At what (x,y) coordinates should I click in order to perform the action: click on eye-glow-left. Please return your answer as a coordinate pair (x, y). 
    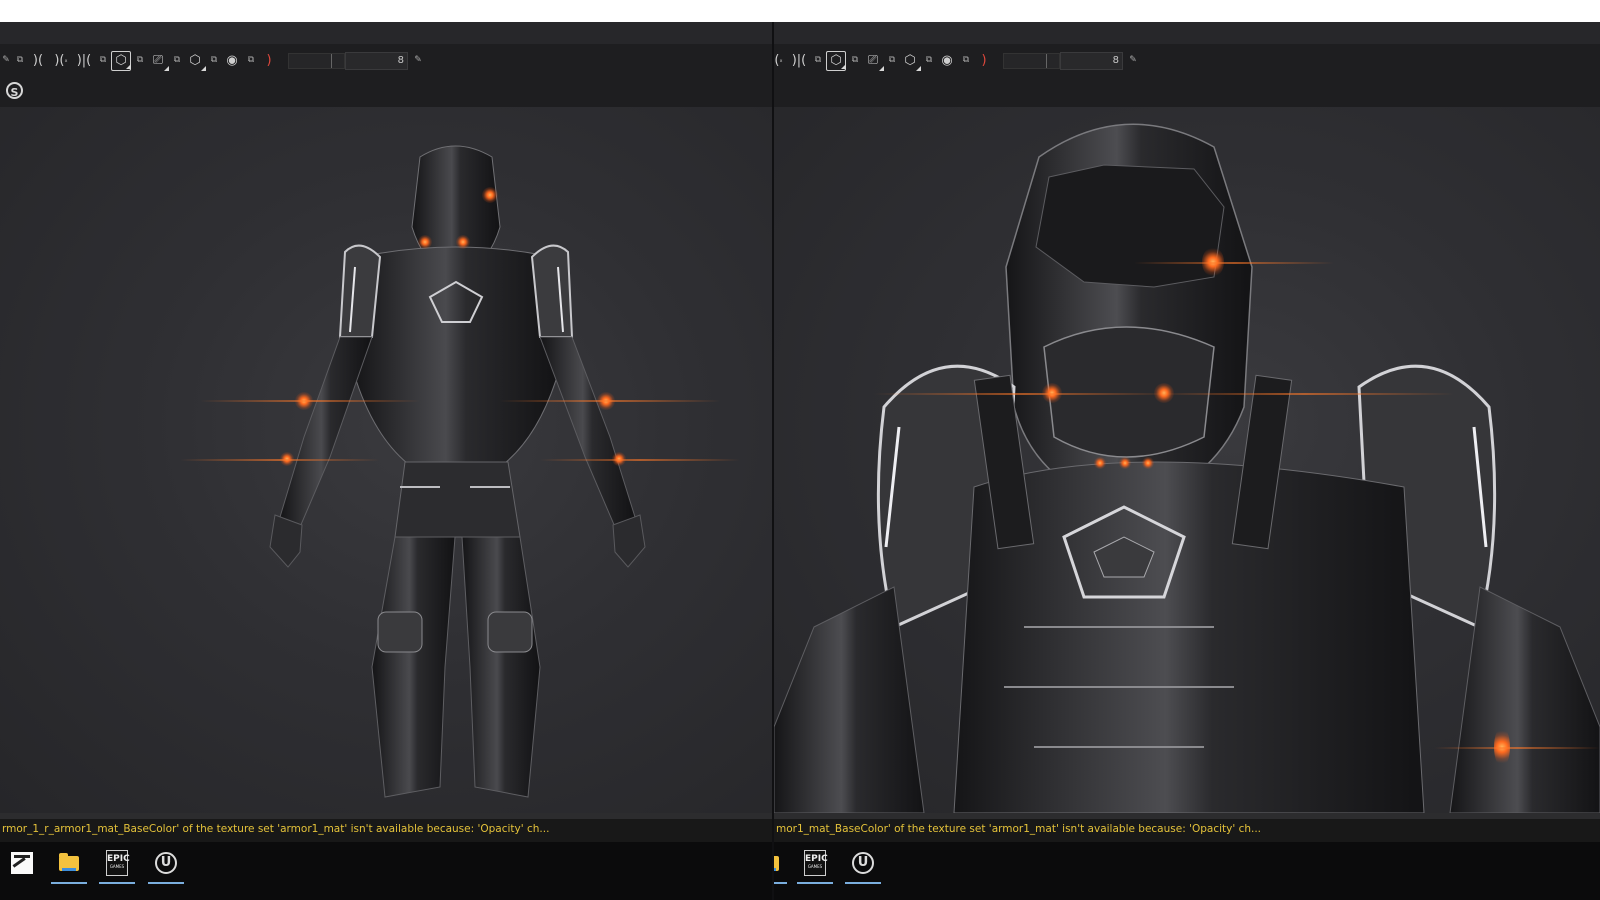
    Looking at the image, I should click on (425, 242).